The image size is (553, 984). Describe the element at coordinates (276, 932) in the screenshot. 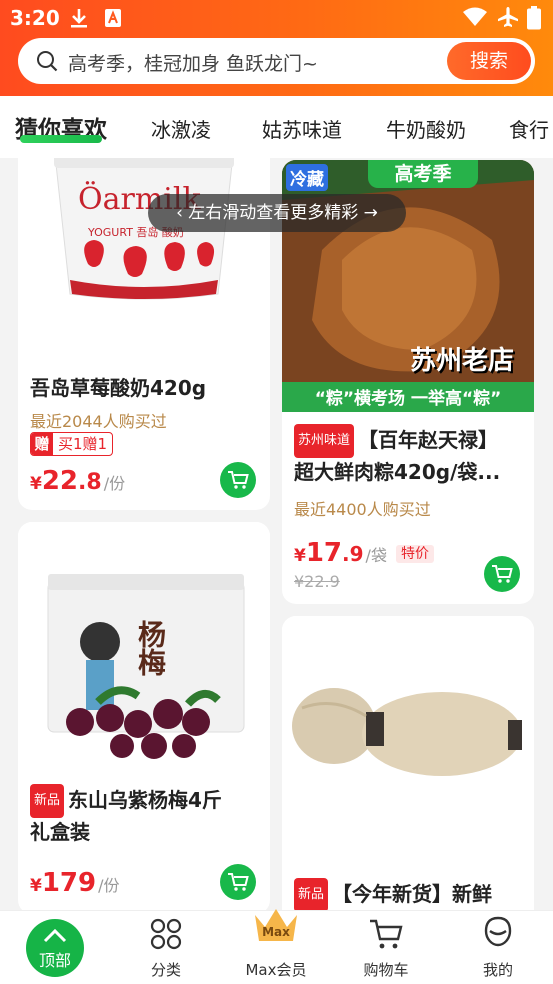

I see `max-badge-text: Max` at that location.